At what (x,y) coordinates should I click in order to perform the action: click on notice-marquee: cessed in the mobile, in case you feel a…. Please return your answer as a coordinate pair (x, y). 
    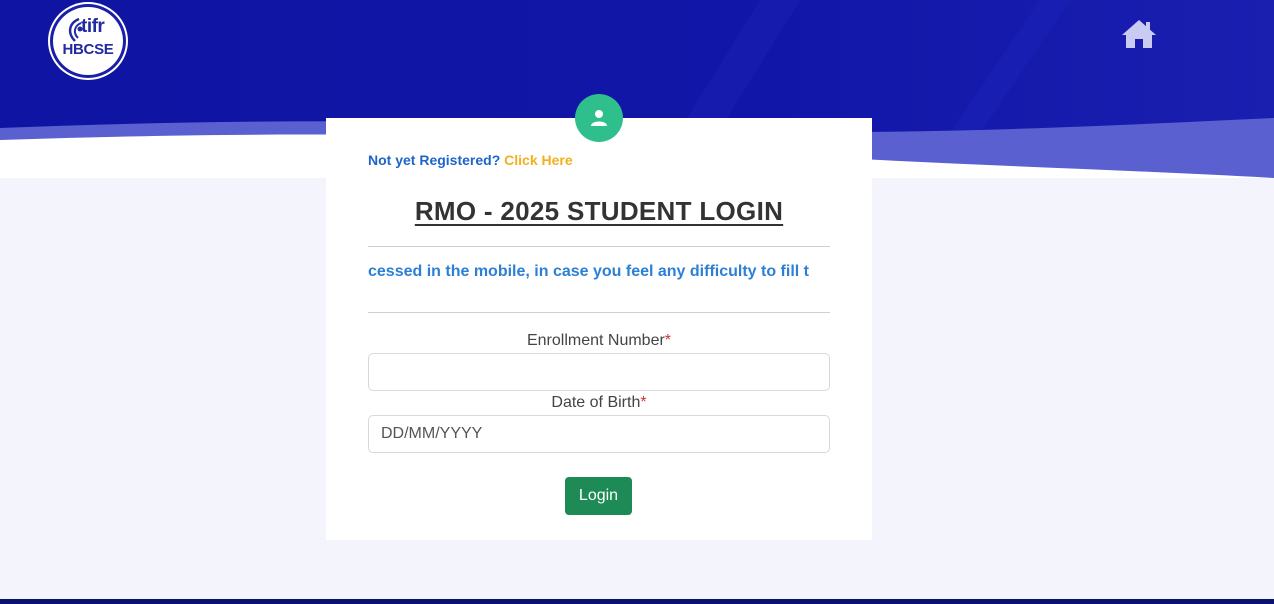
    Looking at the image, I should click on (599, 274).